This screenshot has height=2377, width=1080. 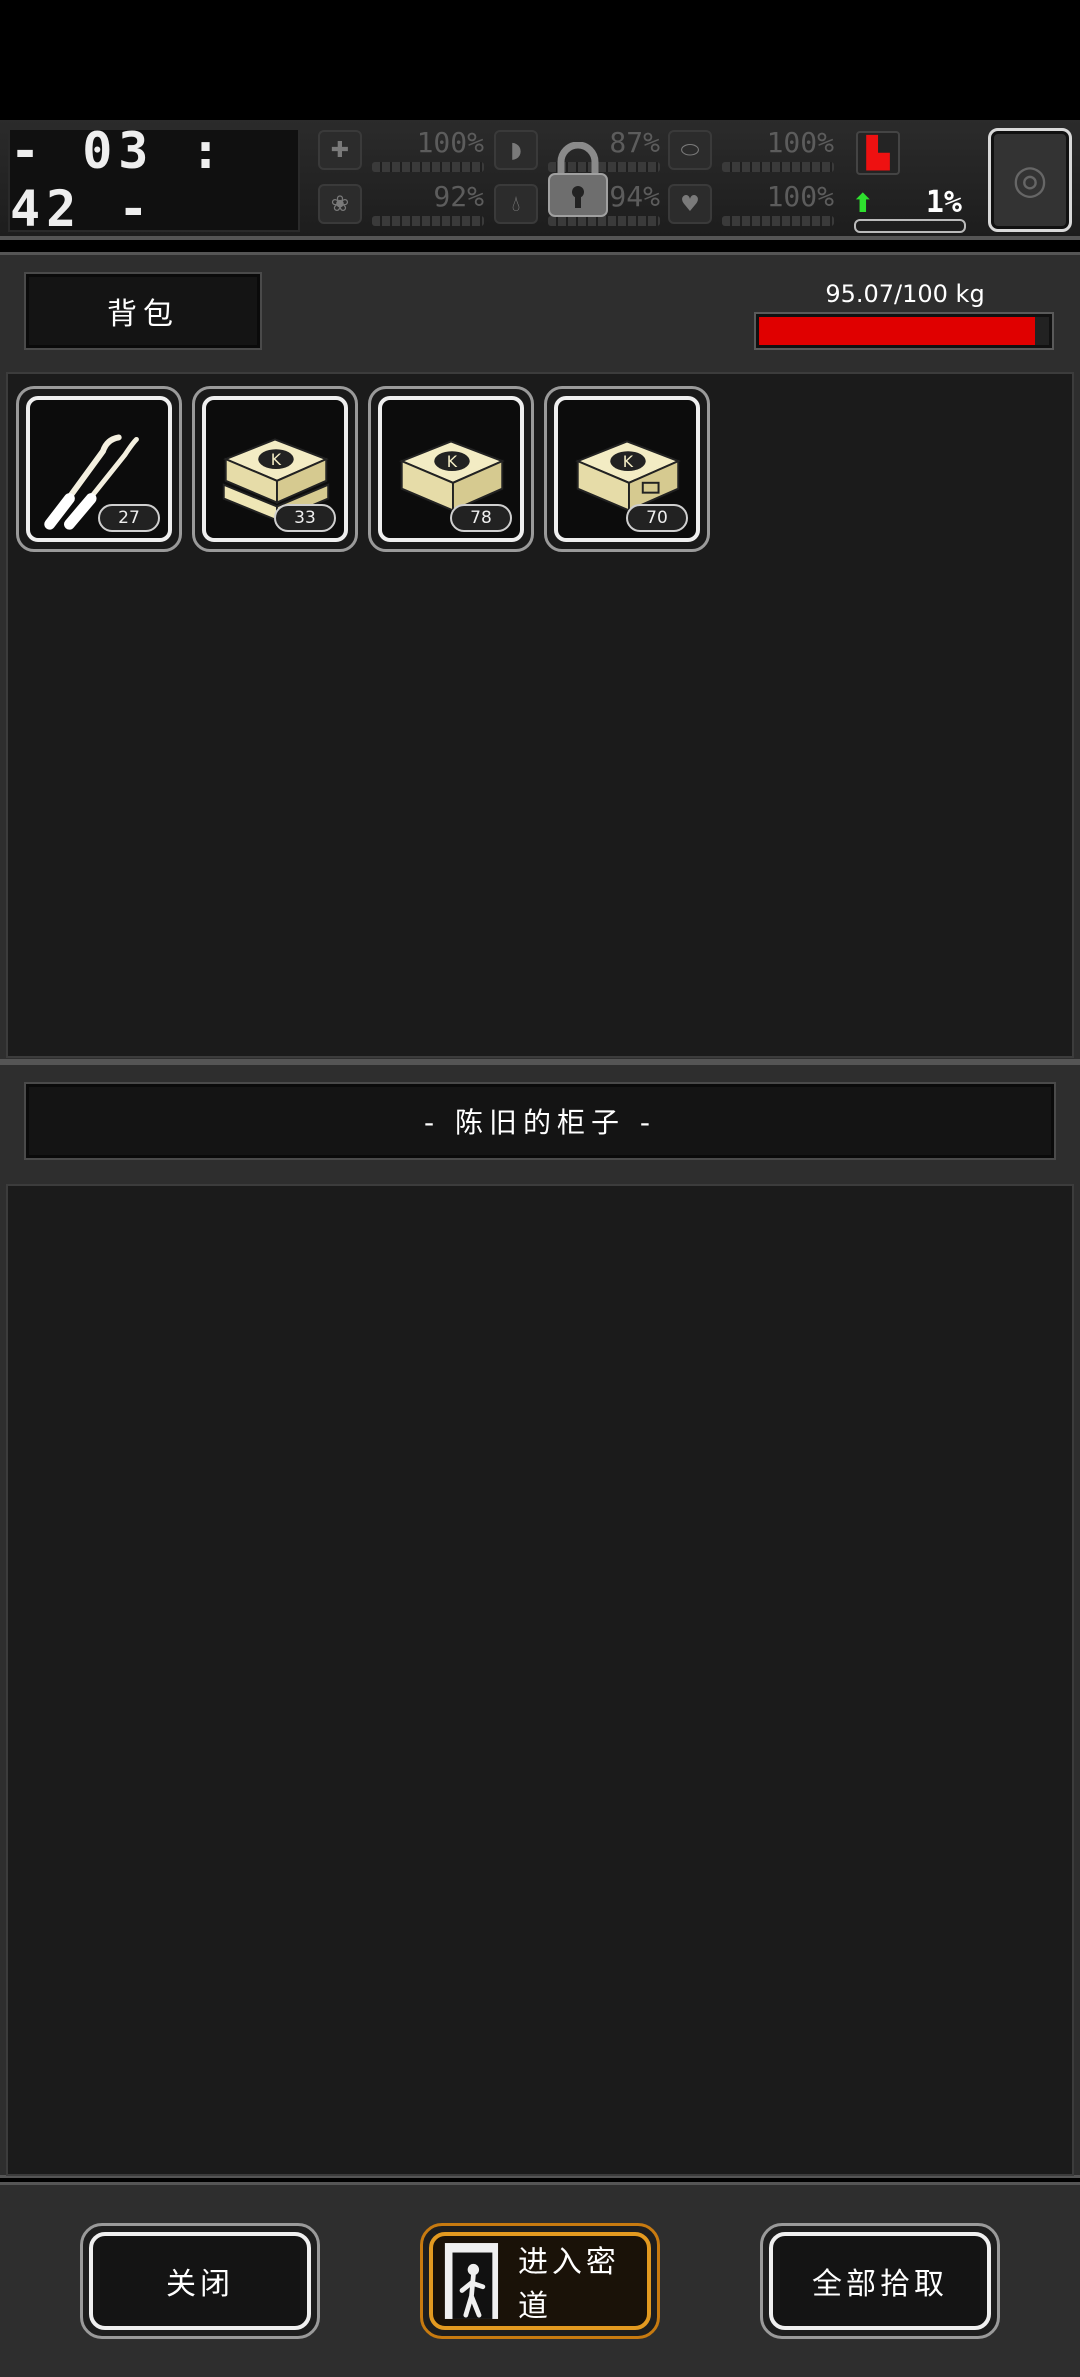 I want to click on map-button: ◎, so click(x=1030, y=180).